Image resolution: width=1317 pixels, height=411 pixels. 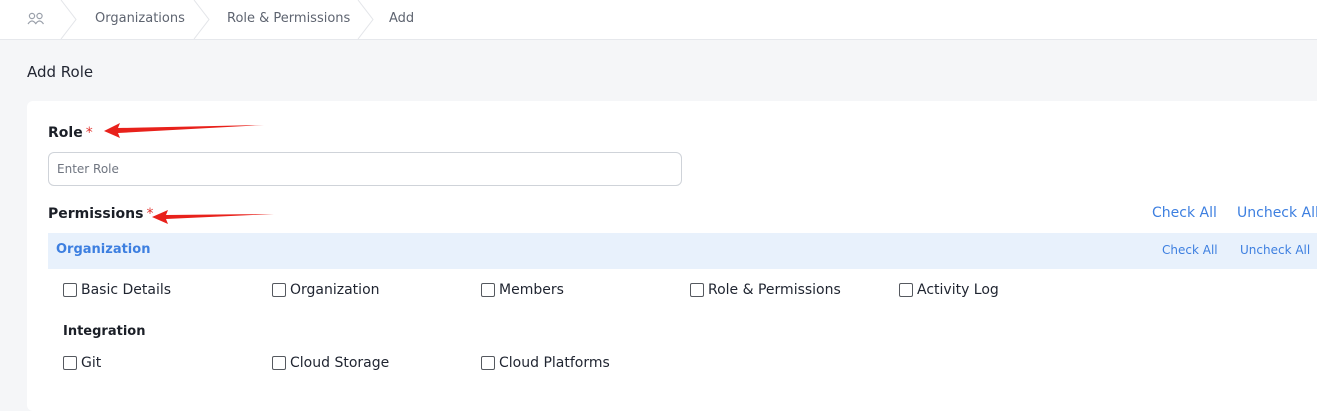 I want to click on checkbox-cloud-platforms: Cloud Platforms, so click(x=545, y=363).